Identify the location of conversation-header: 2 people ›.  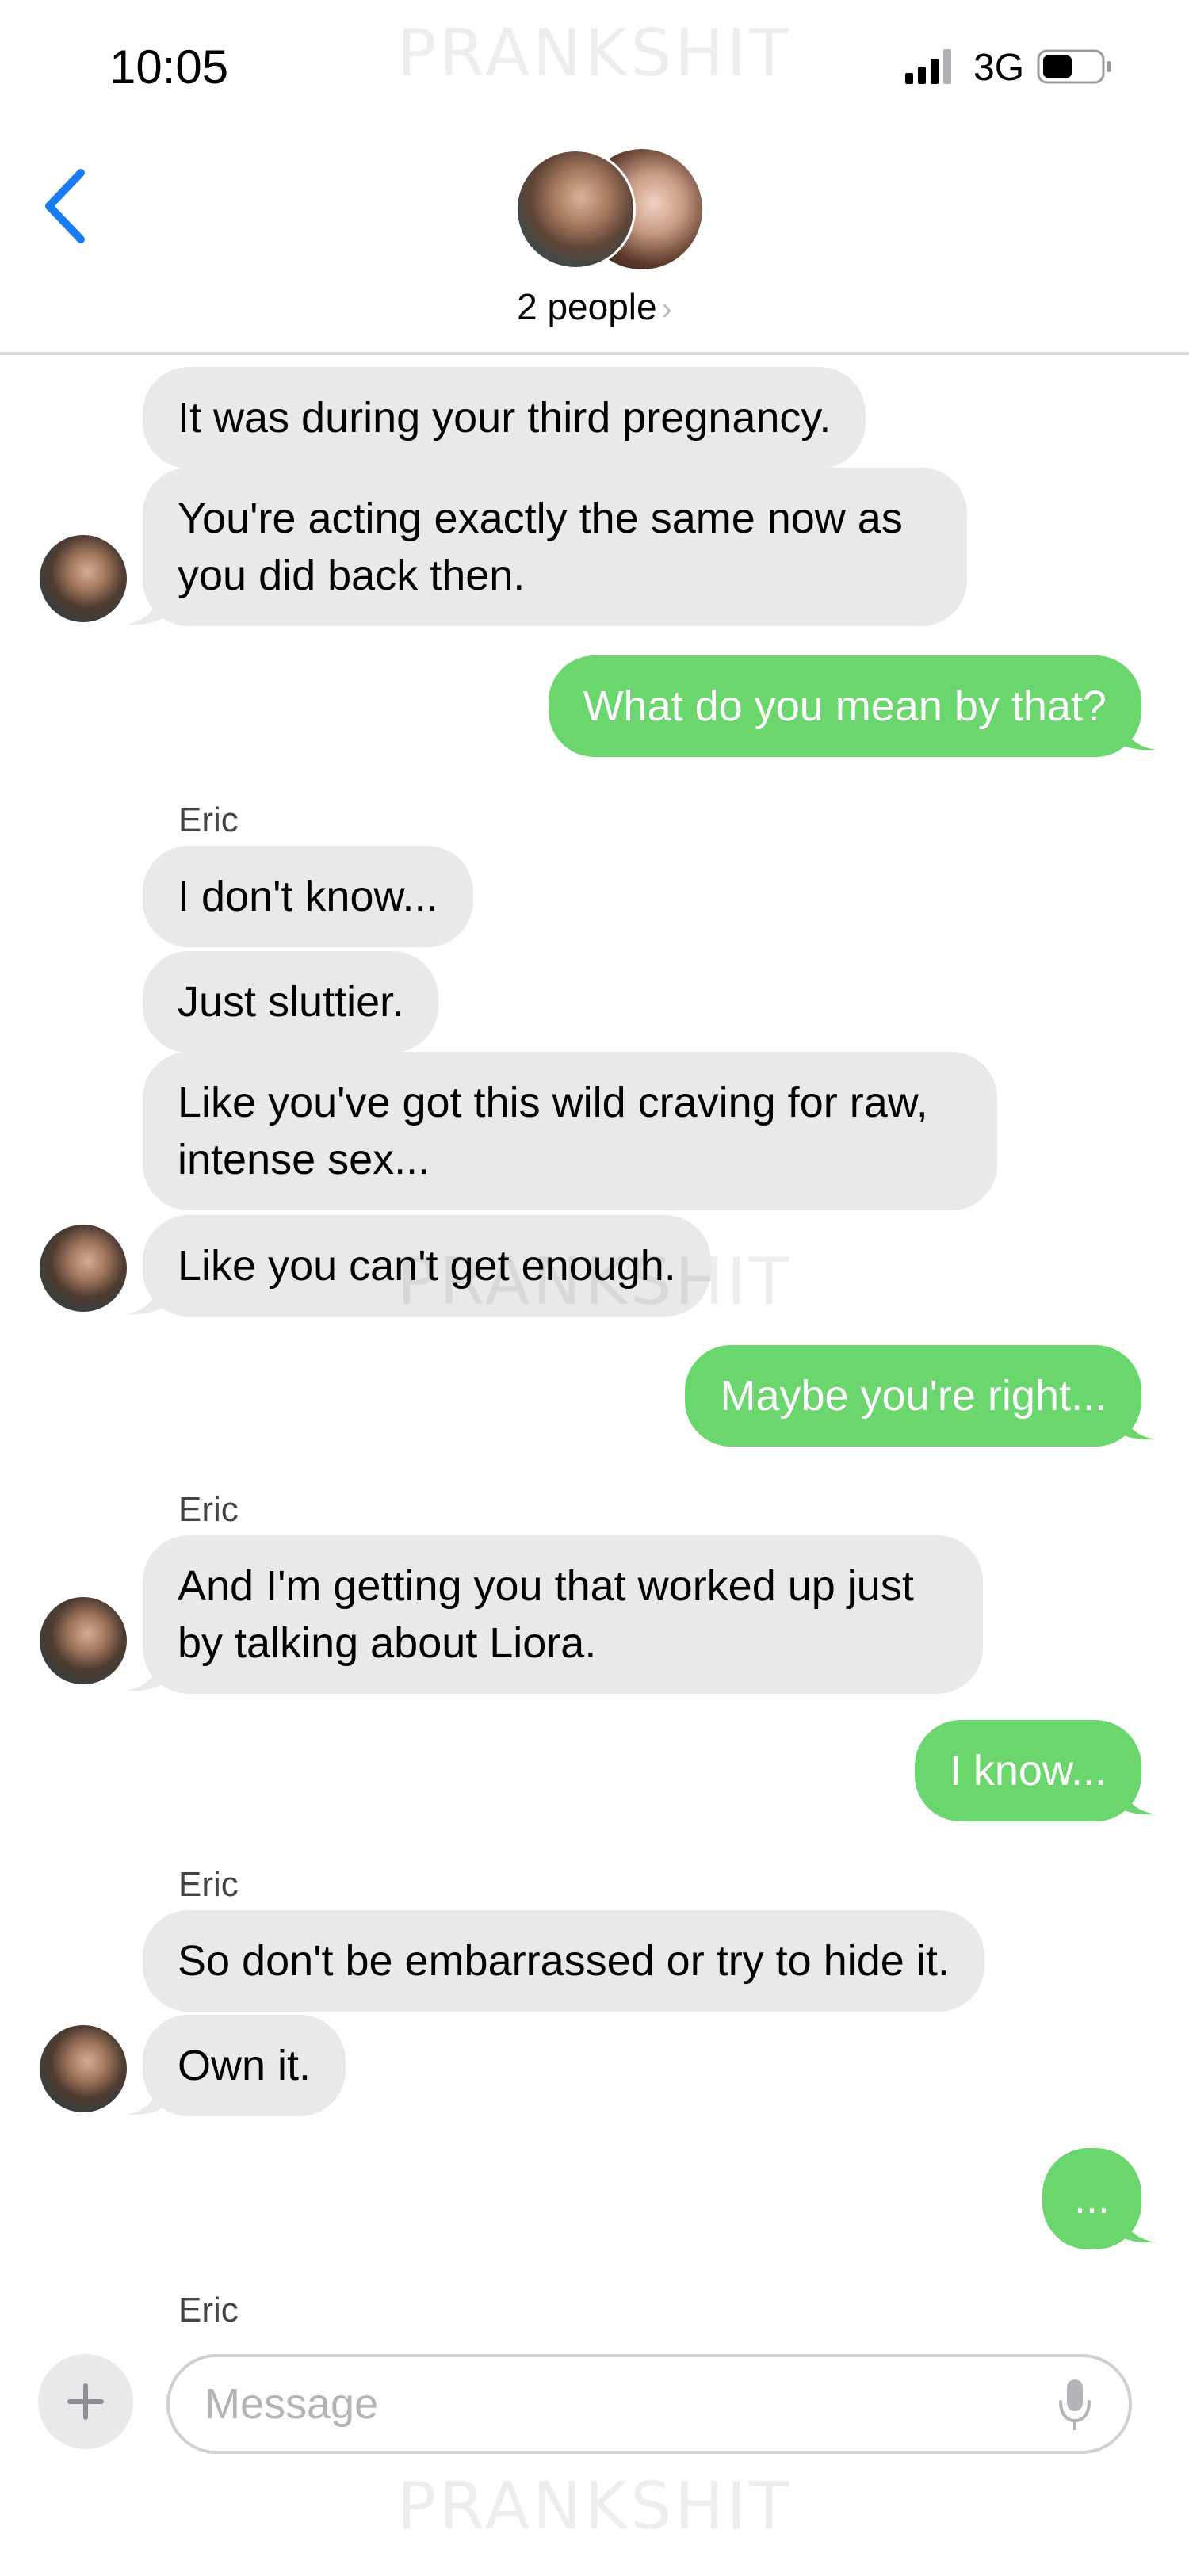
(594, 237).